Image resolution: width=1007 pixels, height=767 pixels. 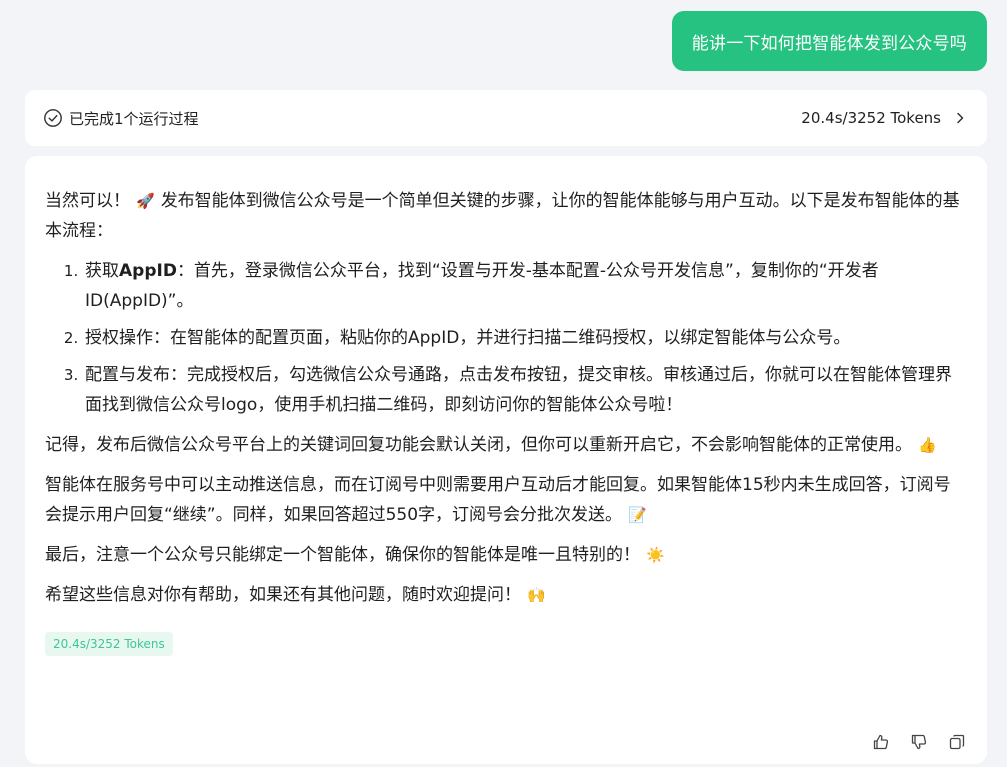 I want to click on check-circle-icon, so click(x=53, y=118).